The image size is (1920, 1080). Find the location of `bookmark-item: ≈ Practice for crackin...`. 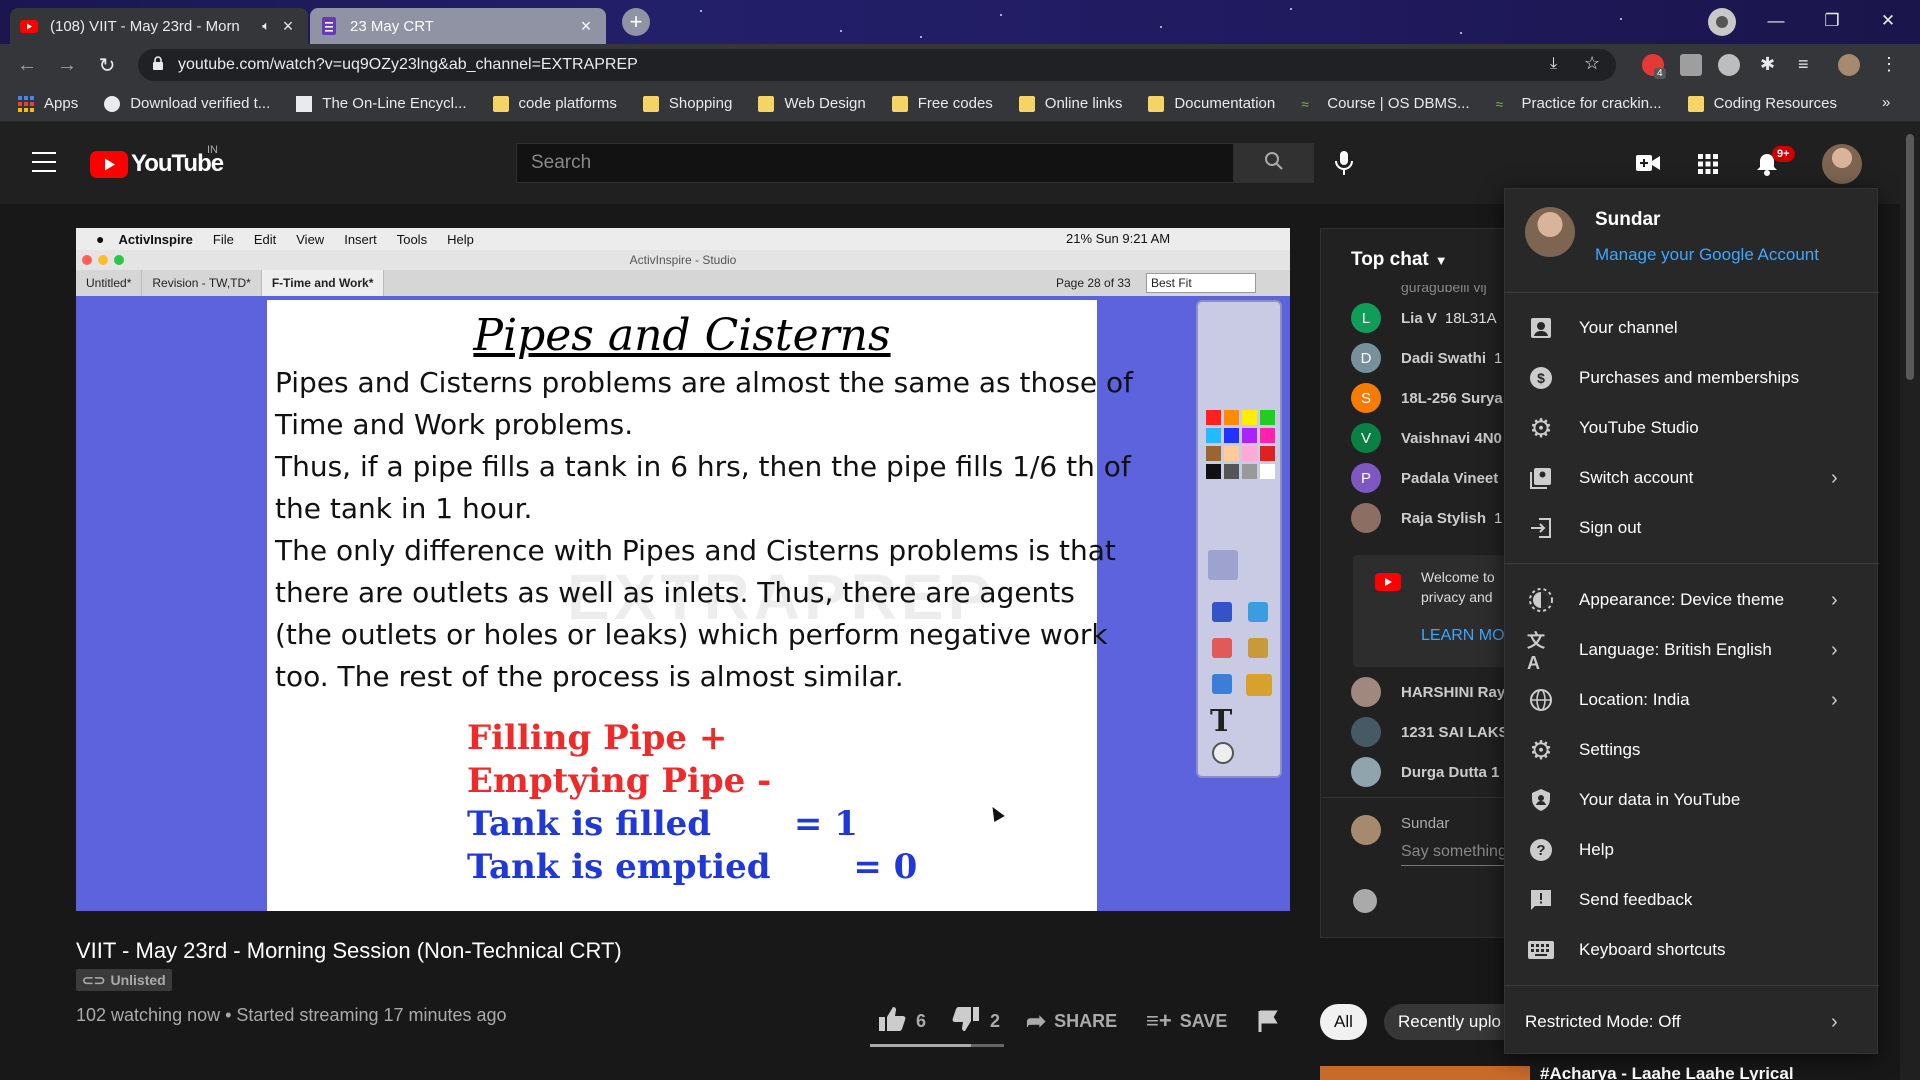

bookmark-item: ≈ Practice for crackin... is located at coordinates (1579, 103).